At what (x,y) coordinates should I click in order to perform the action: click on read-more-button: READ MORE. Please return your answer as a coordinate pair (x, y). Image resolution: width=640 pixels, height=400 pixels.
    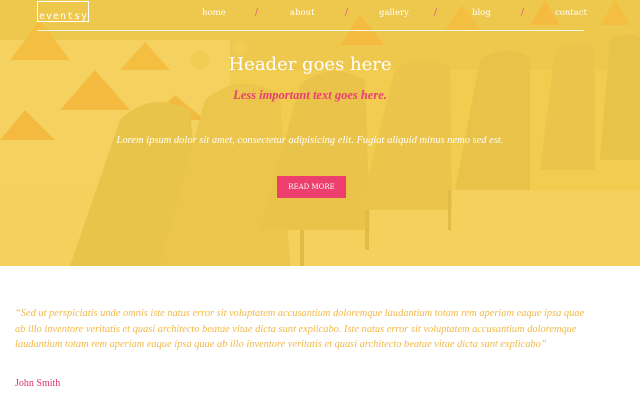
    Looking at the image, I should click on (311, 187).